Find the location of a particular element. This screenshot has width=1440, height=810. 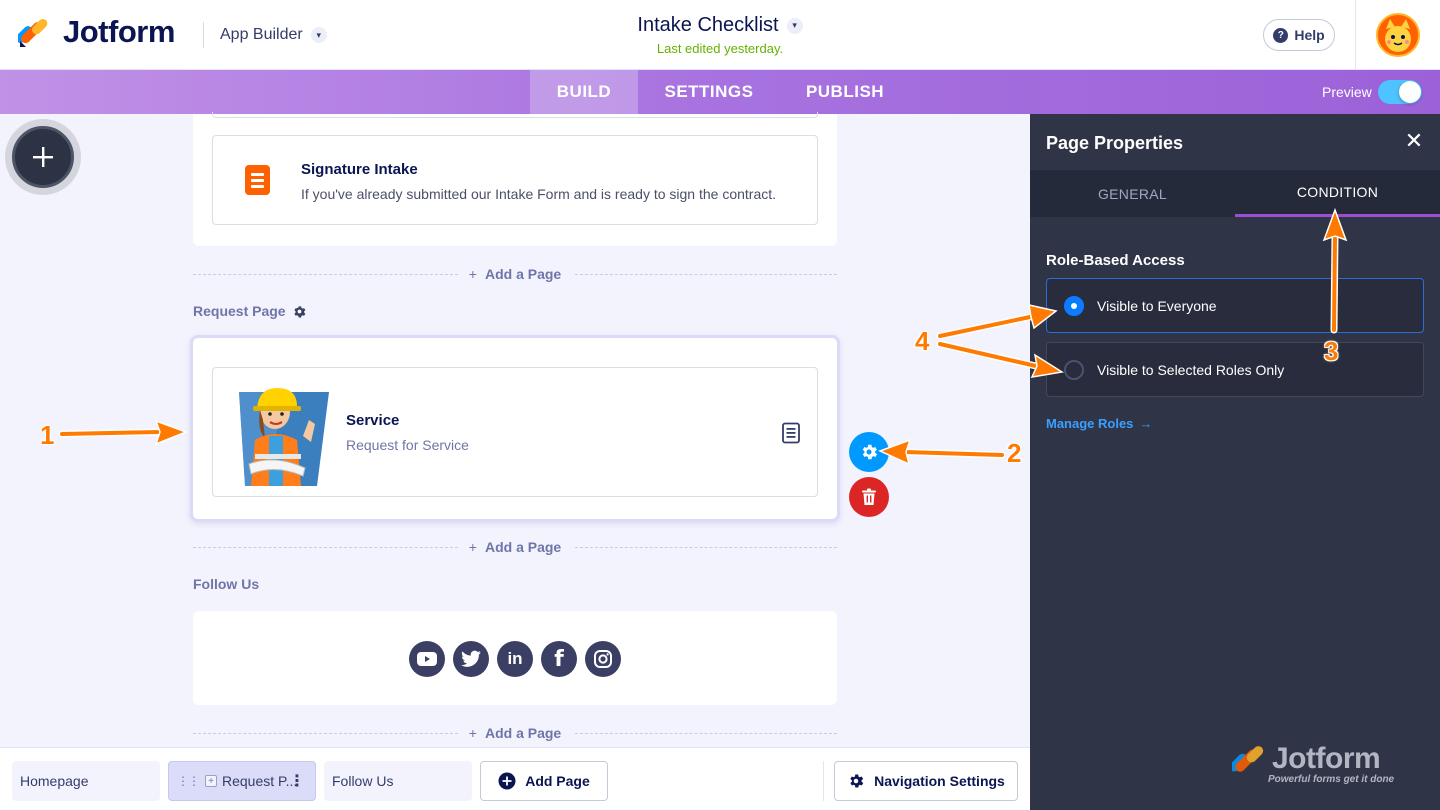

request-page-section-label: Request Page is located at coordinates (250, 311).